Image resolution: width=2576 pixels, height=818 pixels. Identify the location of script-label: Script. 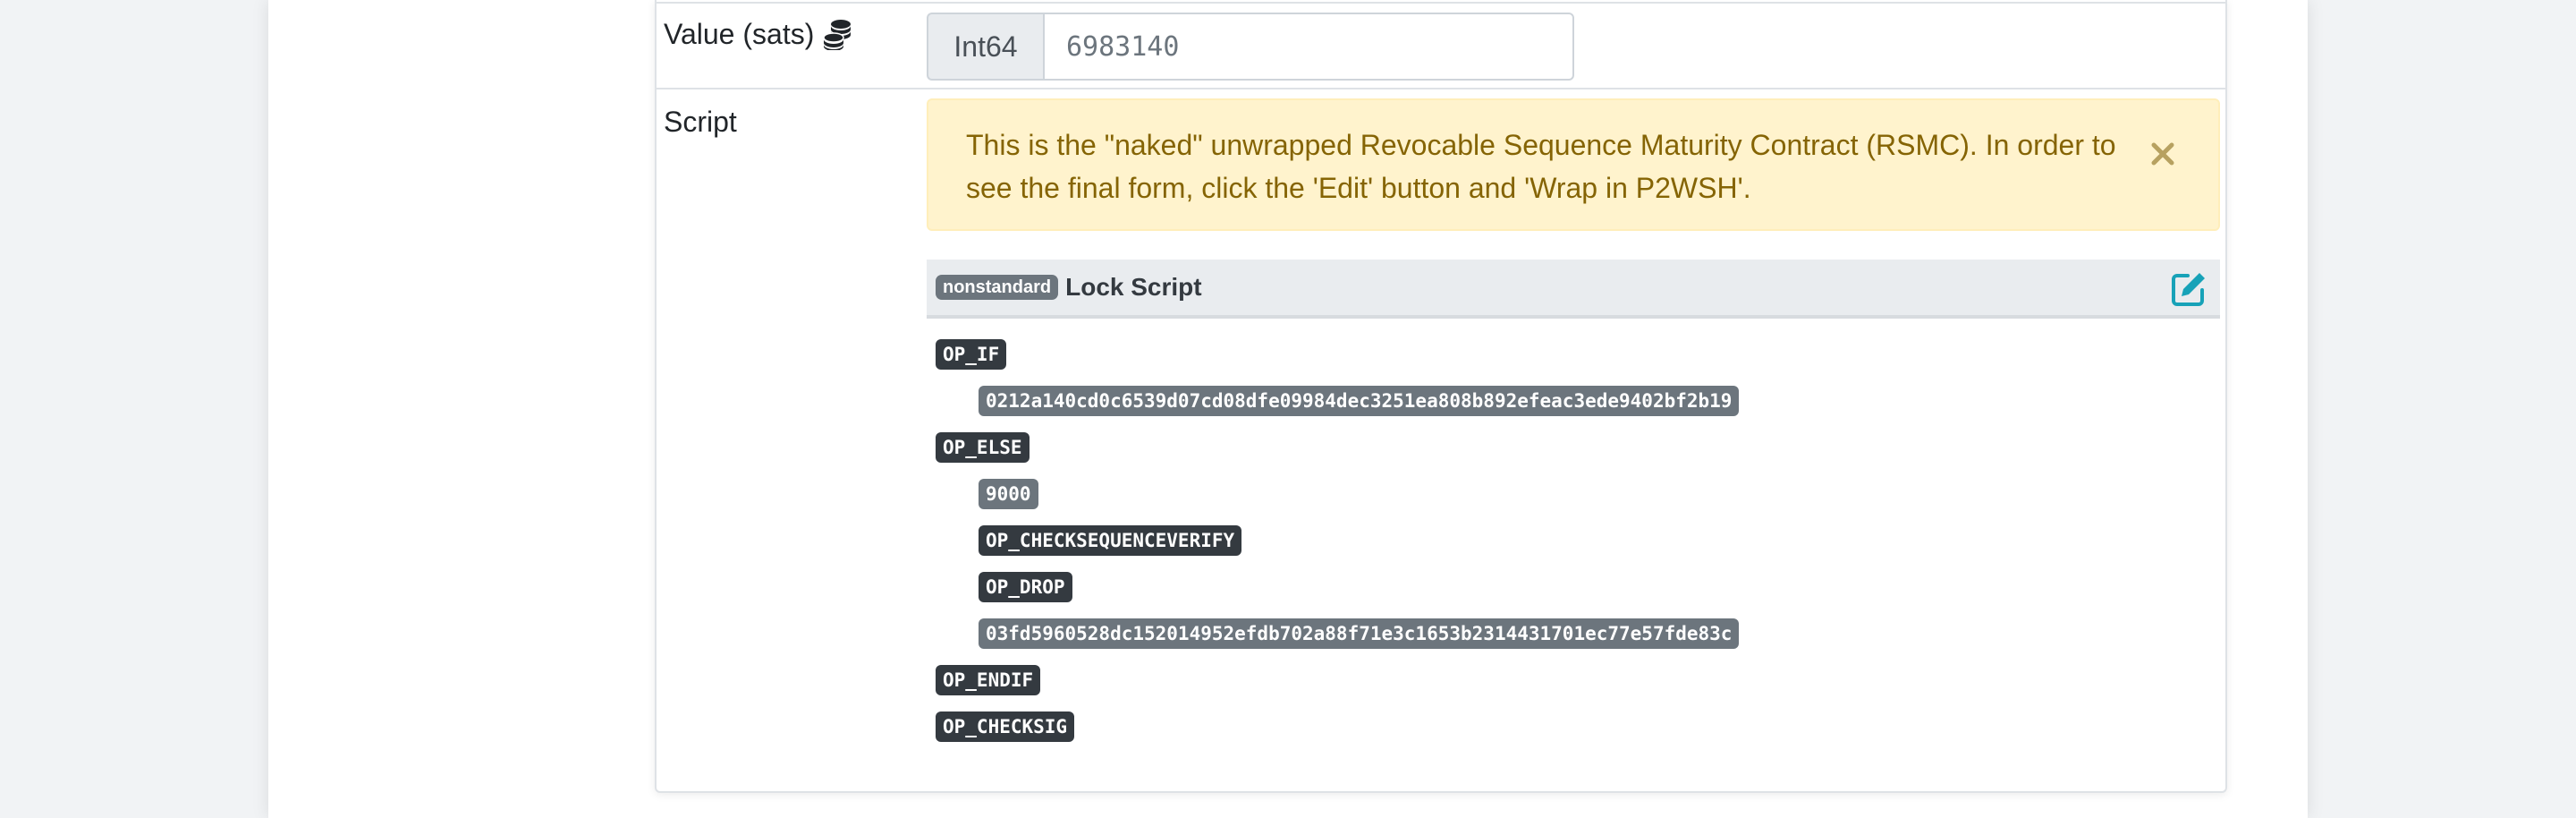
(700, 122).